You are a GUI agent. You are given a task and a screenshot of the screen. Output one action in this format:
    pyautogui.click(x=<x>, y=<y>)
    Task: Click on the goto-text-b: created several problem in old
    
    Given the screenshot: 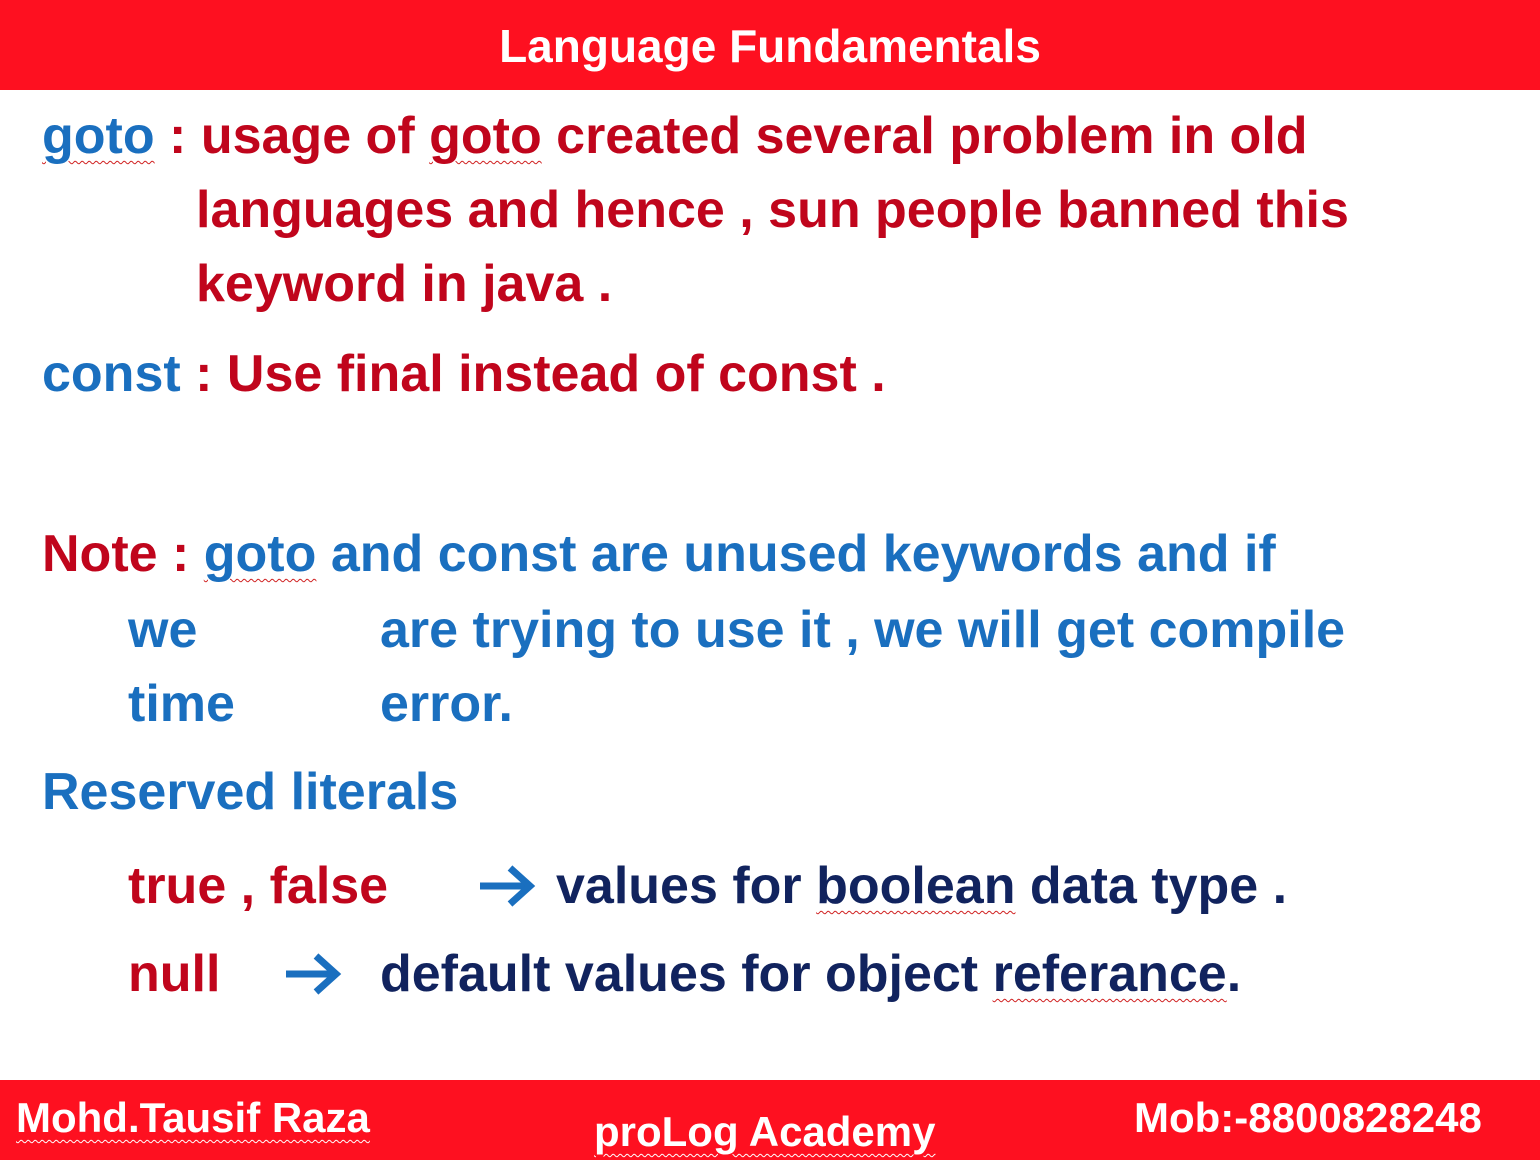 What is the action you would take?
    pyautogui.click(x=924, y=136)
    